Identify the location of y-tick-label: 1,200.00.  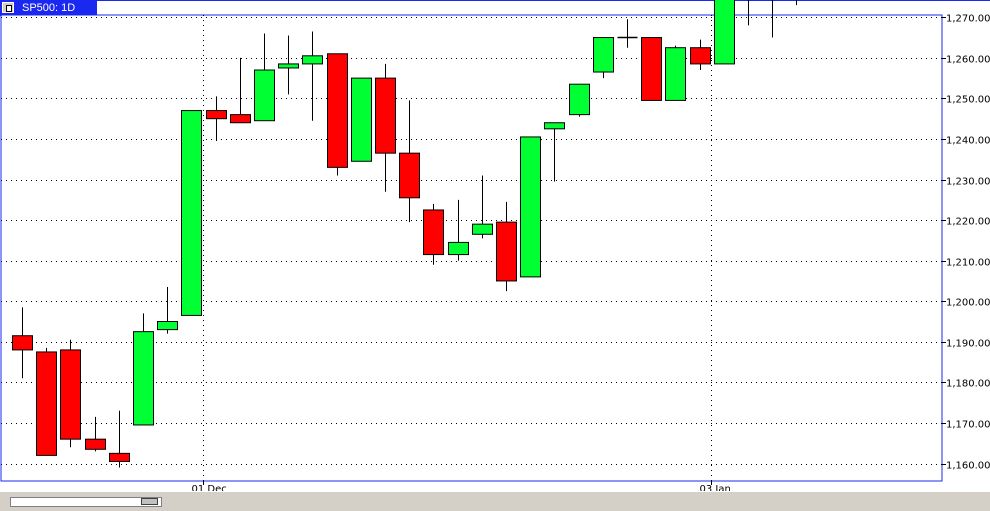
(968, 303).